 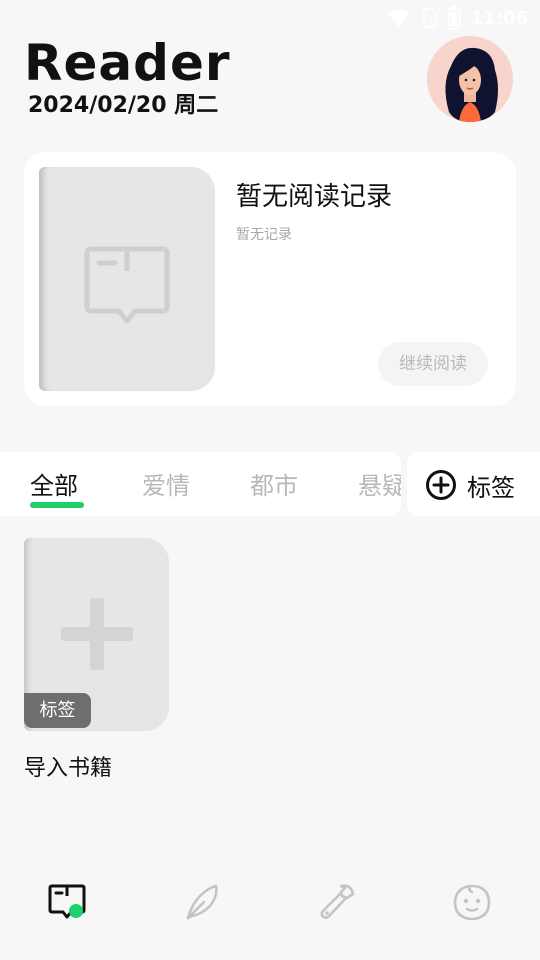 I want to click on tab-suspense: 悬疑, so click(x=379, y=483).